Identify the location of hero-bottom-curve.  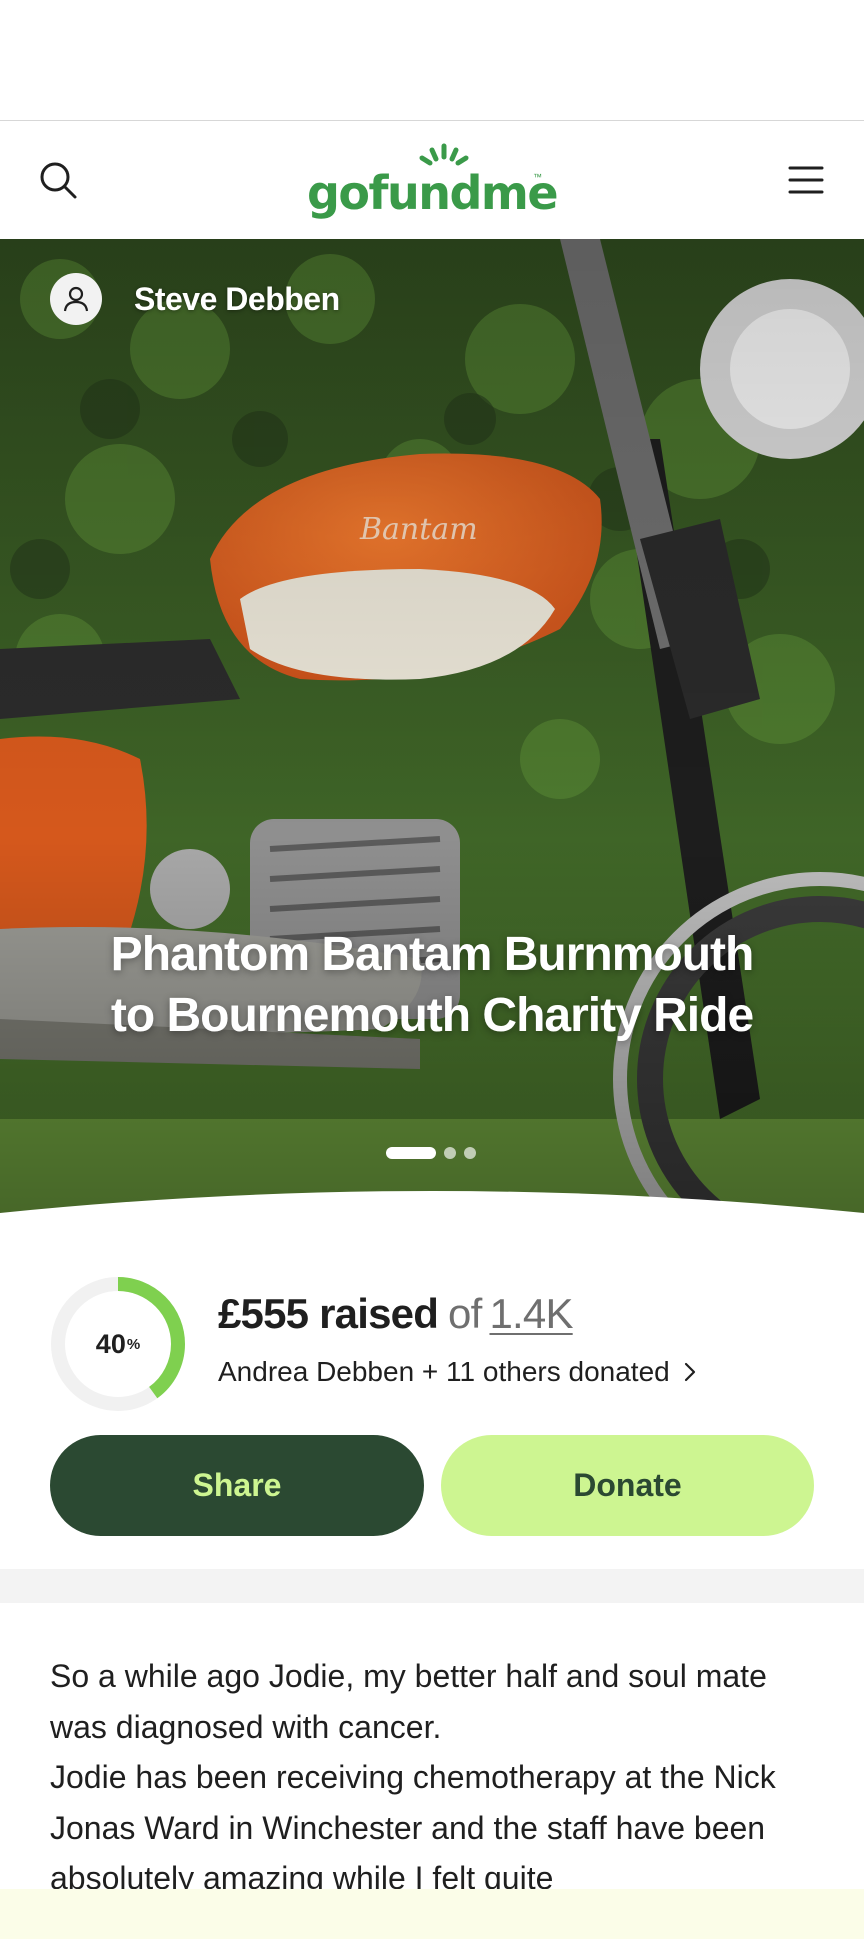
(432, 1213).